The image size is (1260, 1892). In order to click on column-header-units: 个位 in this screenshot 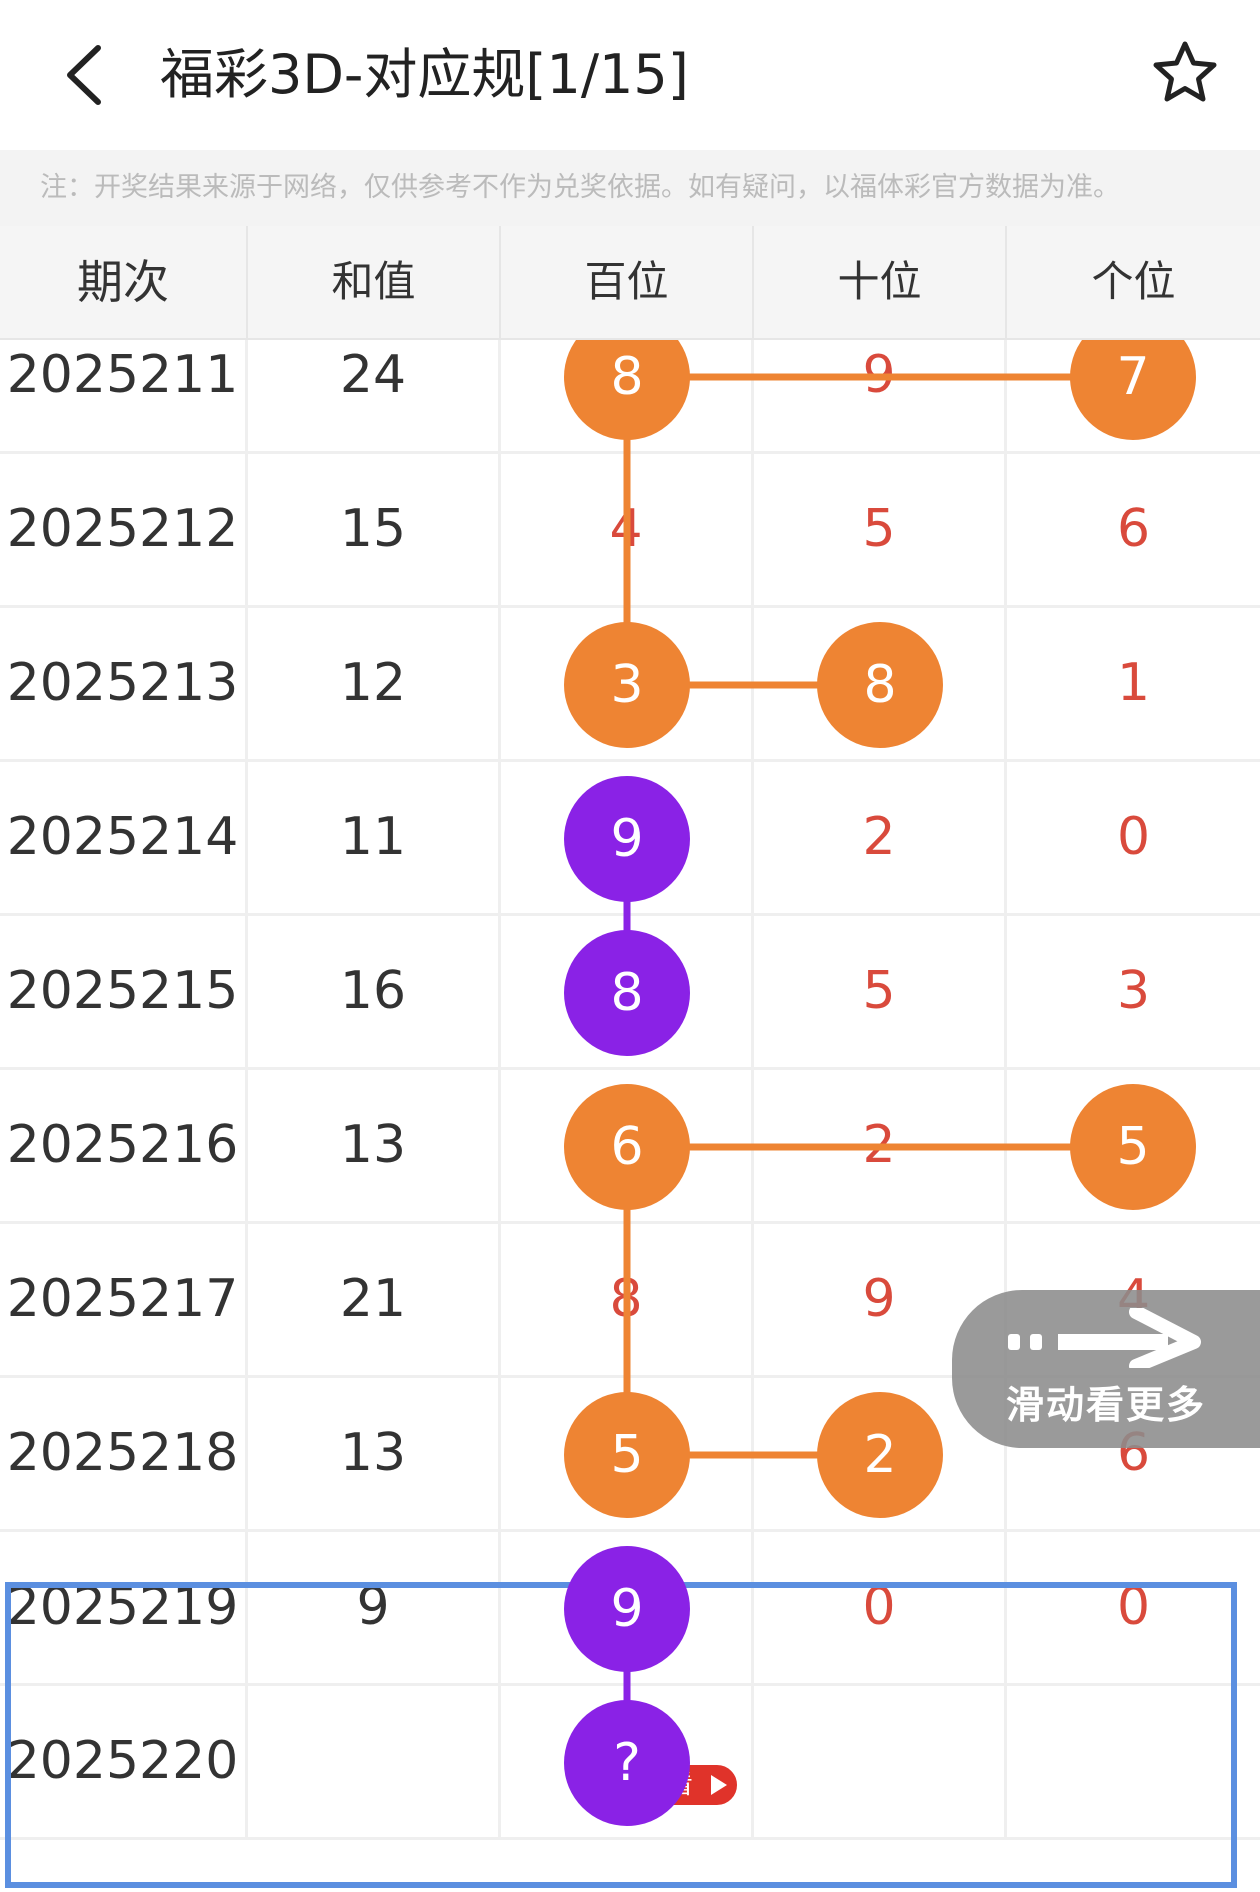, I will do `click(1133, 281)`.